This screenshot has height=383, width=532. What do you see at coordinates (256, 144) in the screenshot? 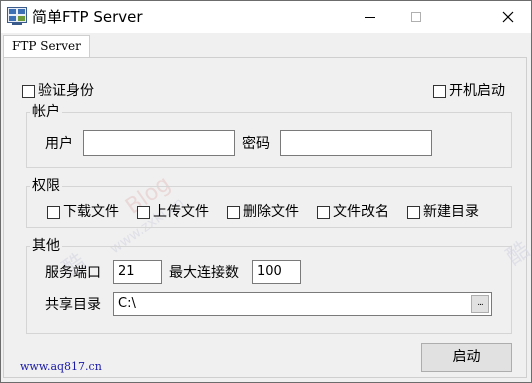
I see `password-label: 密码` at bounding box center [256, 144].